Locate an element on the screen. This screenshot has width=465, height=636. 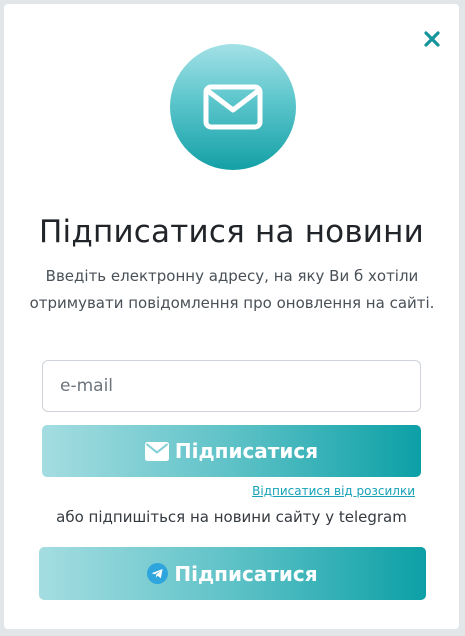
close-button is located at coordinates (432, 39).